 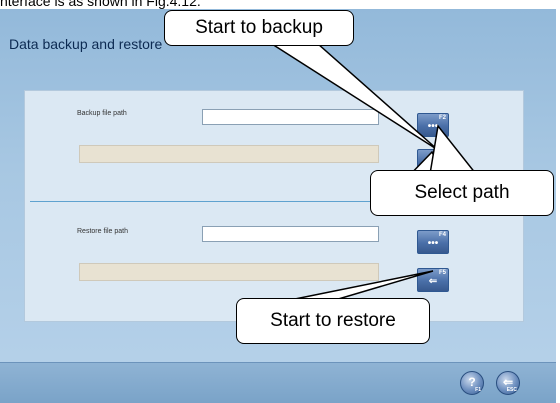 What do you see at coordinates (259, 28) in the screenshot?
I see `start-backup-callout: Start to backup` at bounding box center [259, 28].